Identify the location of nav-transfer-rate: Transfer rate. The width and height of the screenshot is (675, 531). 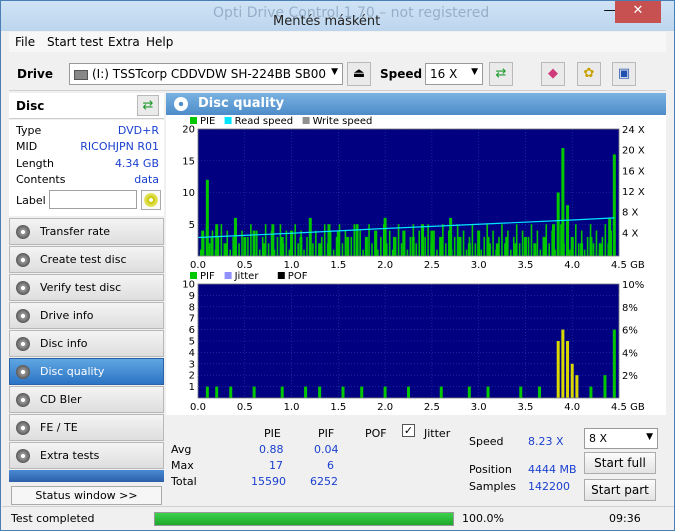
(86, 231).